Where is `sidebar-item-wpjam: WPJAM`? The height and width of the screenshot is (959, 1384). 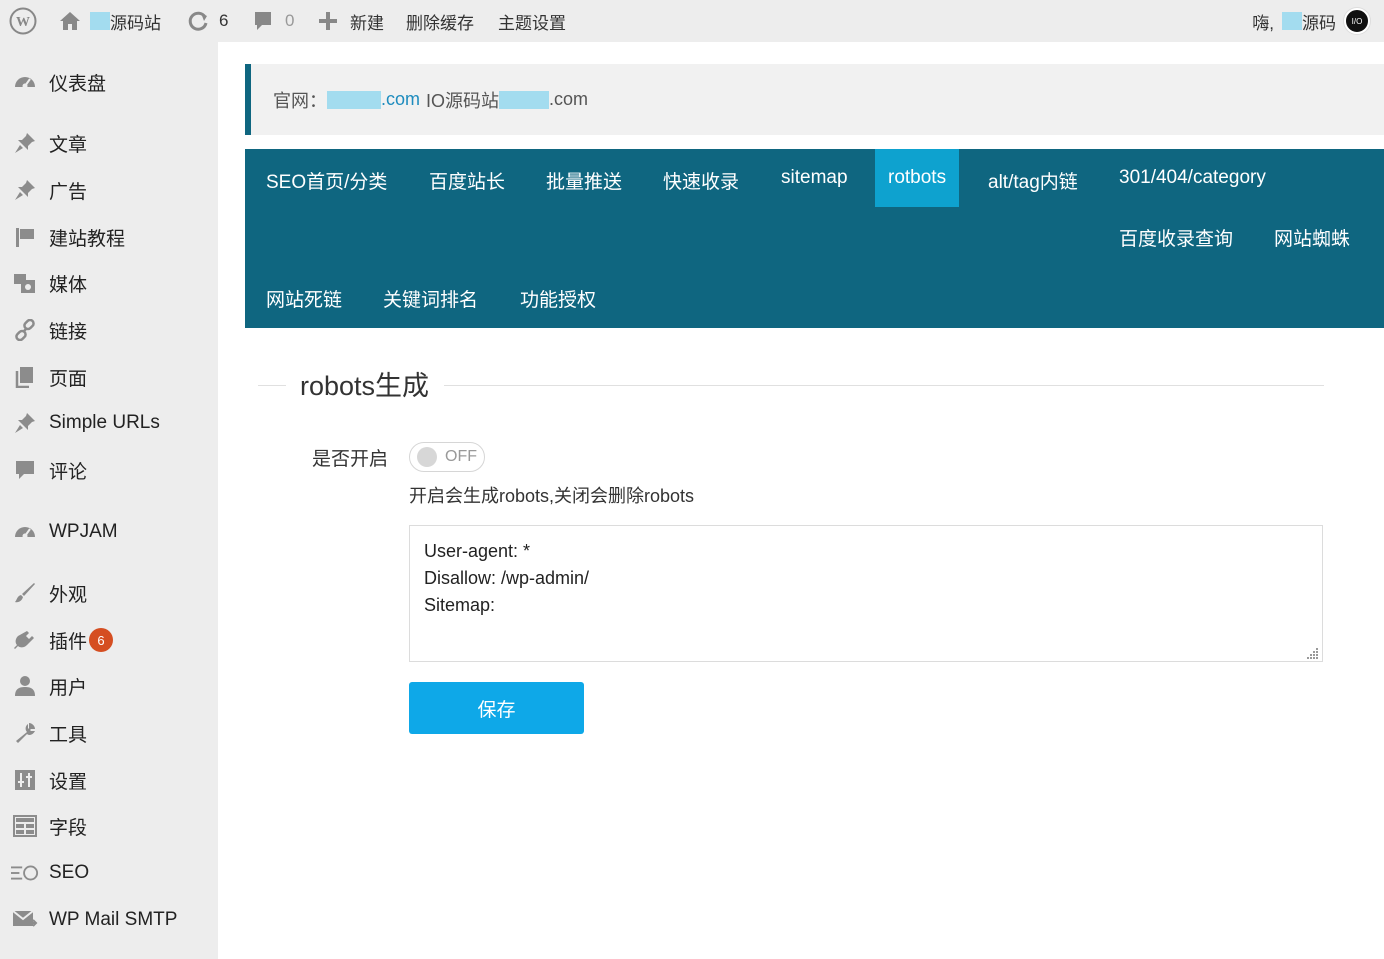
sidebar-item-wpjam: WPJAM is located at coordinates (109, 532).